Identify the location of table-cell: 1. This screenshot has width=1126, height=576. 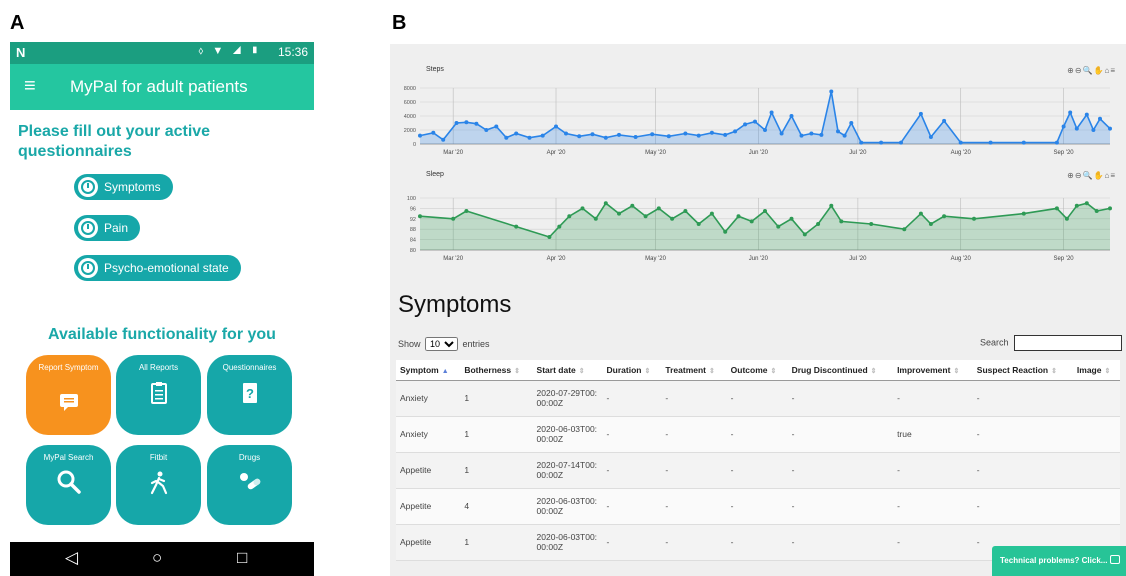
(496, 434).